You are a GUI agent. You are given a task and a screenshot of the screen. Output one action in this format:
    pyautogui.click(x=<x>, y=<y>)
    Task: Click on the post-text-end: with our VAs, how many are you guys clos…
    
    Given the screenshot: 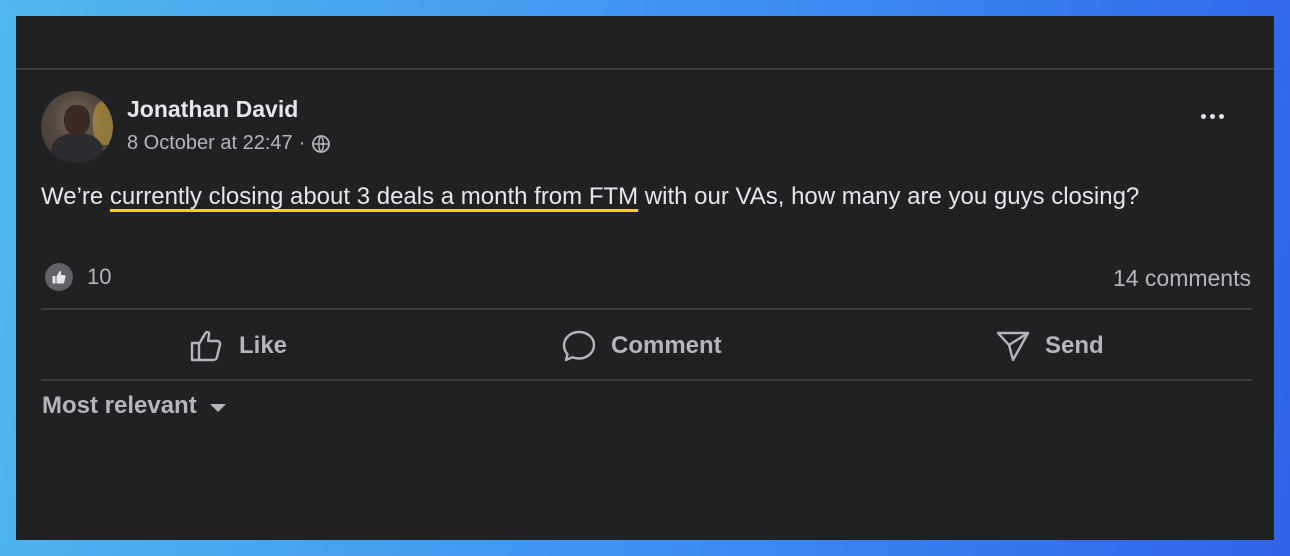 What is the action you would take?
    pyautogui.click(x=889, y=196)
    